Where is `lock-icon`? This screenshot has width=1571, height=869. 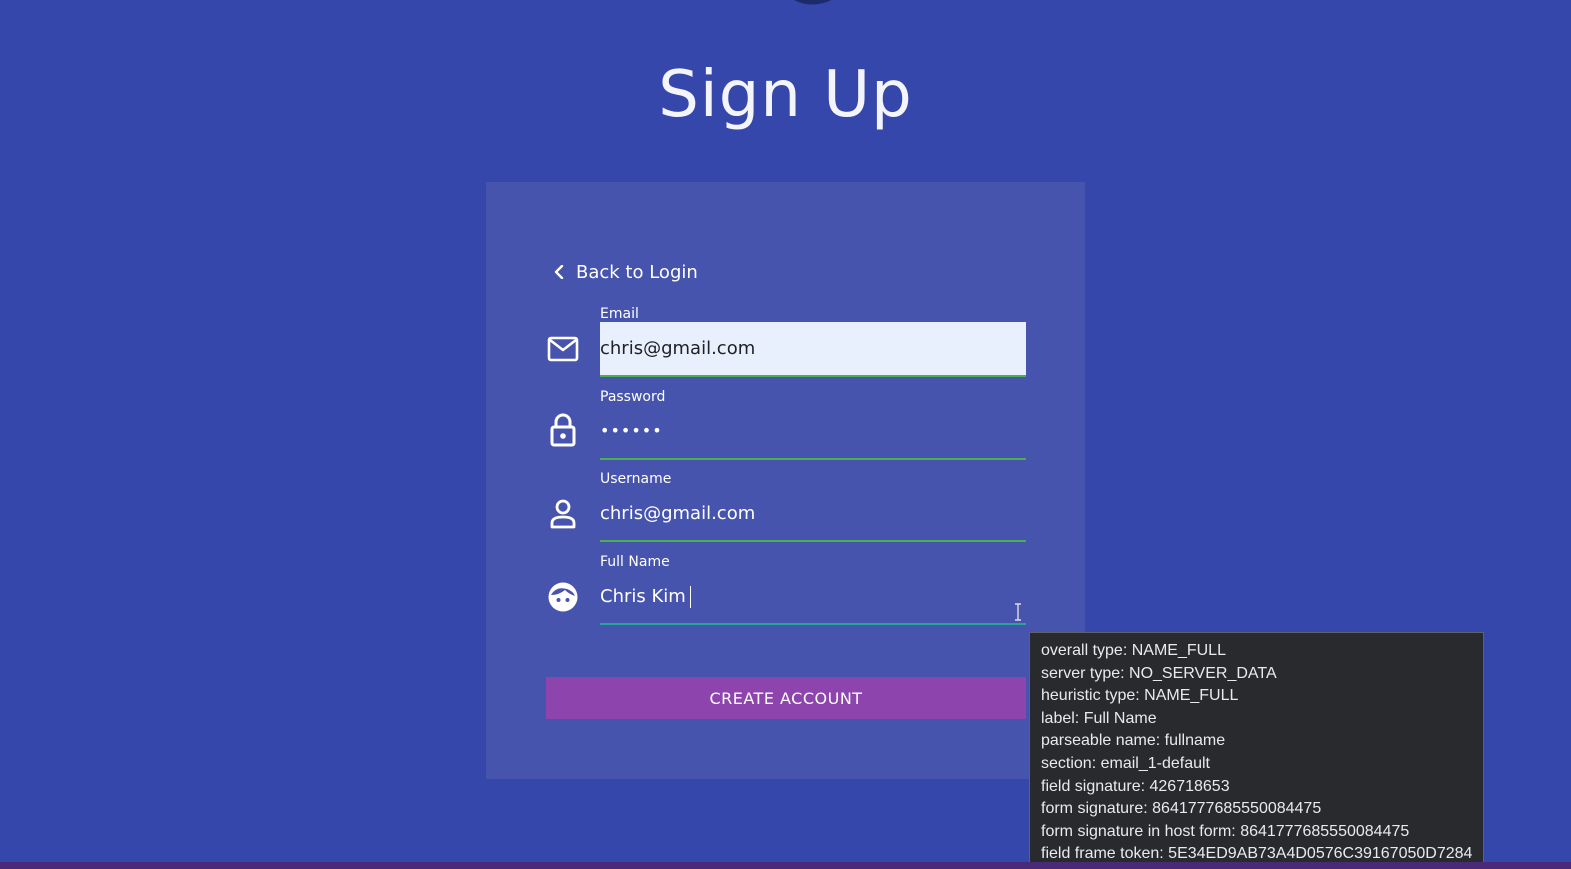 lock-icon is located at coordinates (563, 430).